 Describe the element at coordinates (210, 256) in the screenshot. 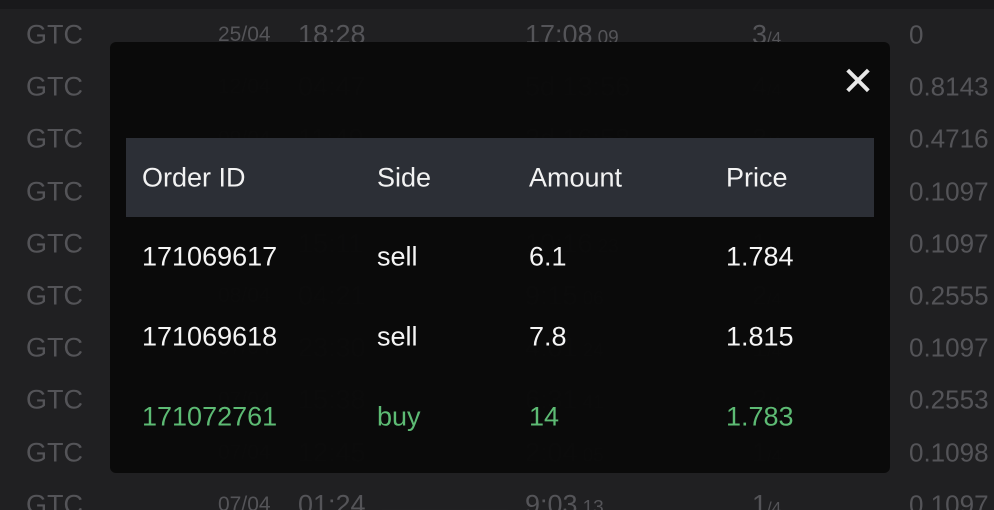

I see `order-id: 171069617` at that location.